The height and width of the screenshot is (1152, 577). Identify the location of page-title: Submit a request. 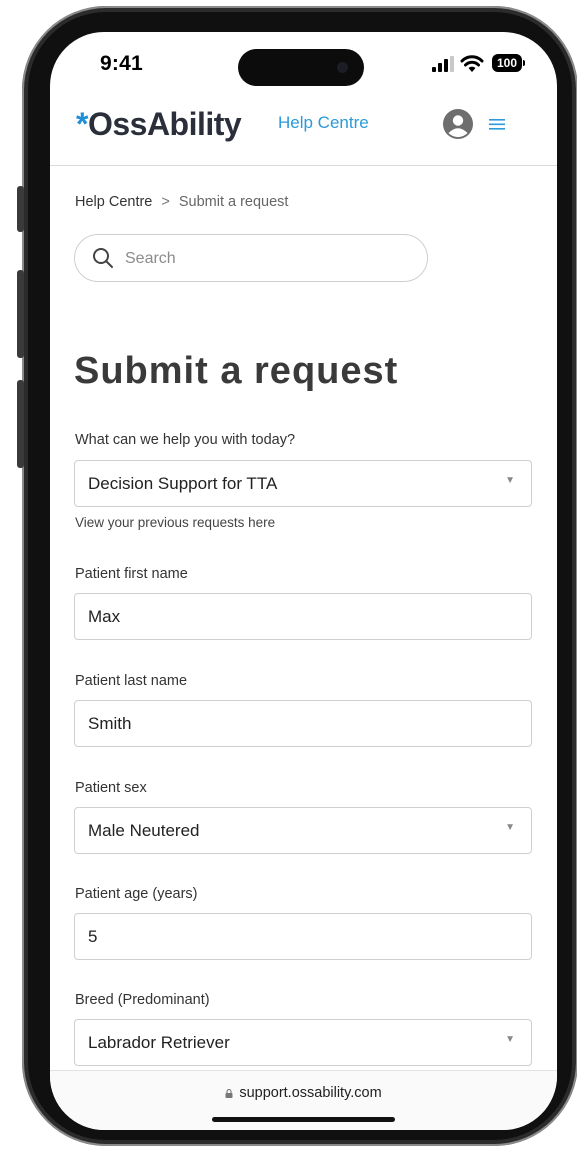
(236, 371).